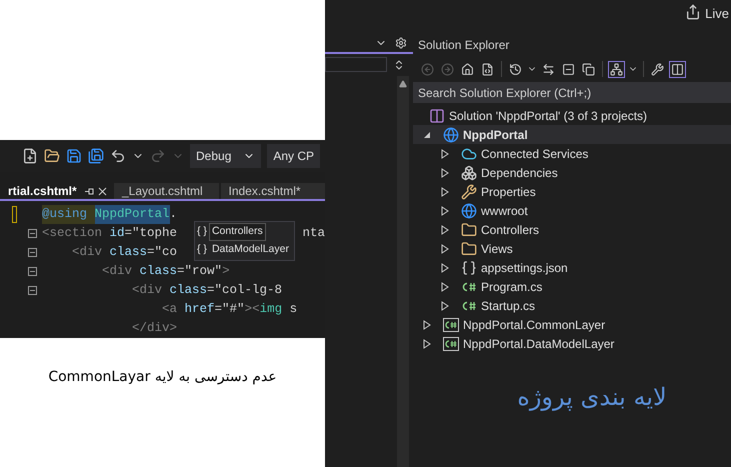 The width and height of the screenshot is (731, 467). Describe the element at coordinates (437, 116) in the screenshot. I see `solution-icon` at that location.